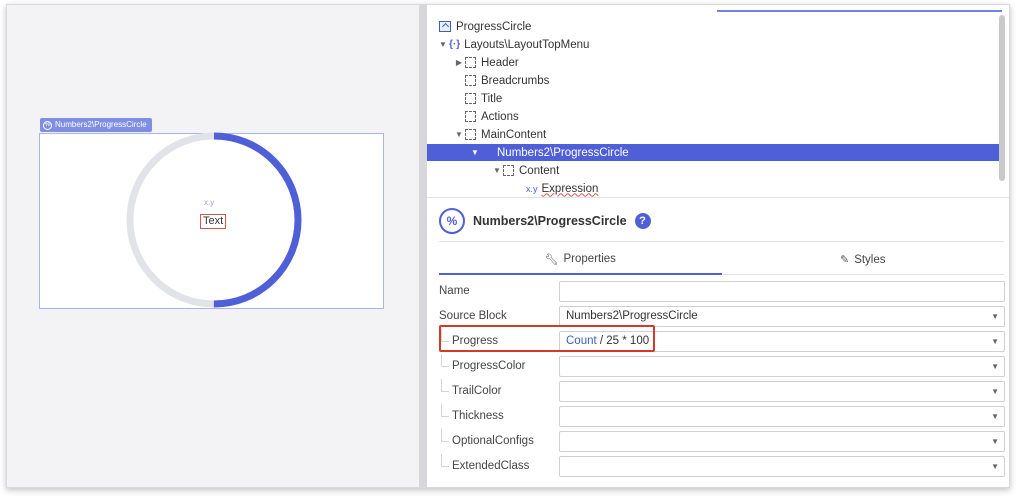  What do you see at coordinates (527, 44) in the screenshot?
I see `tree-item-label: Layouts\LayoutTopMenu` at bounding box center [527, 44].